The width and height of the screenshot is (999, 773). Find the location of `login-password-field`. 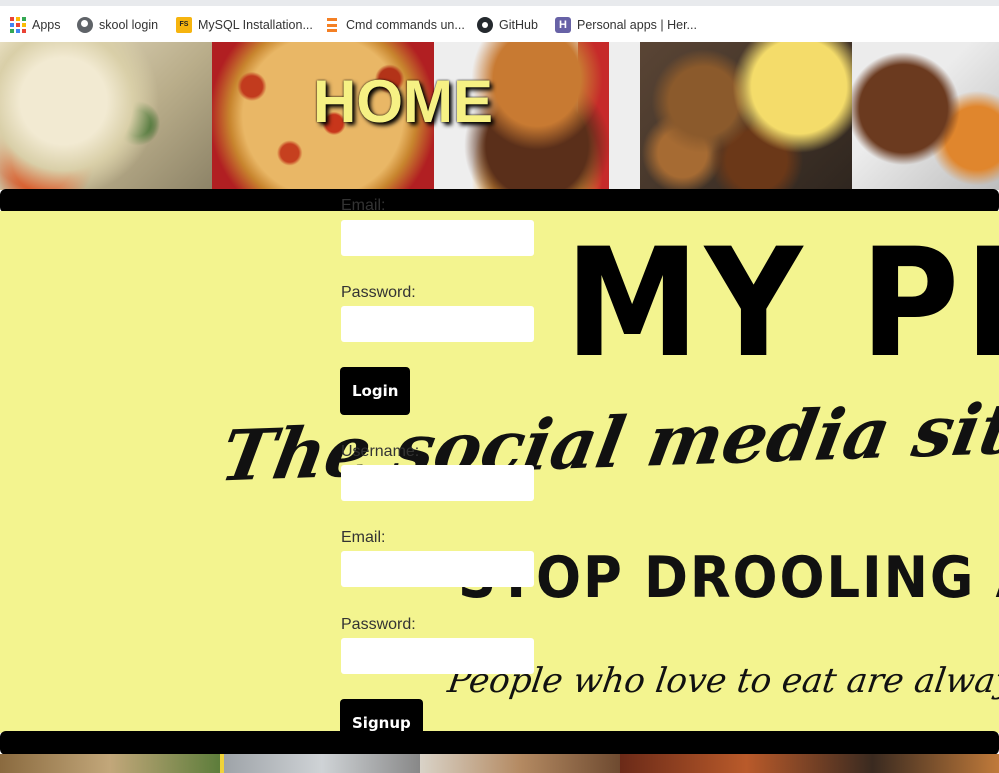

login-password-field is located at coordinates (437, 324).